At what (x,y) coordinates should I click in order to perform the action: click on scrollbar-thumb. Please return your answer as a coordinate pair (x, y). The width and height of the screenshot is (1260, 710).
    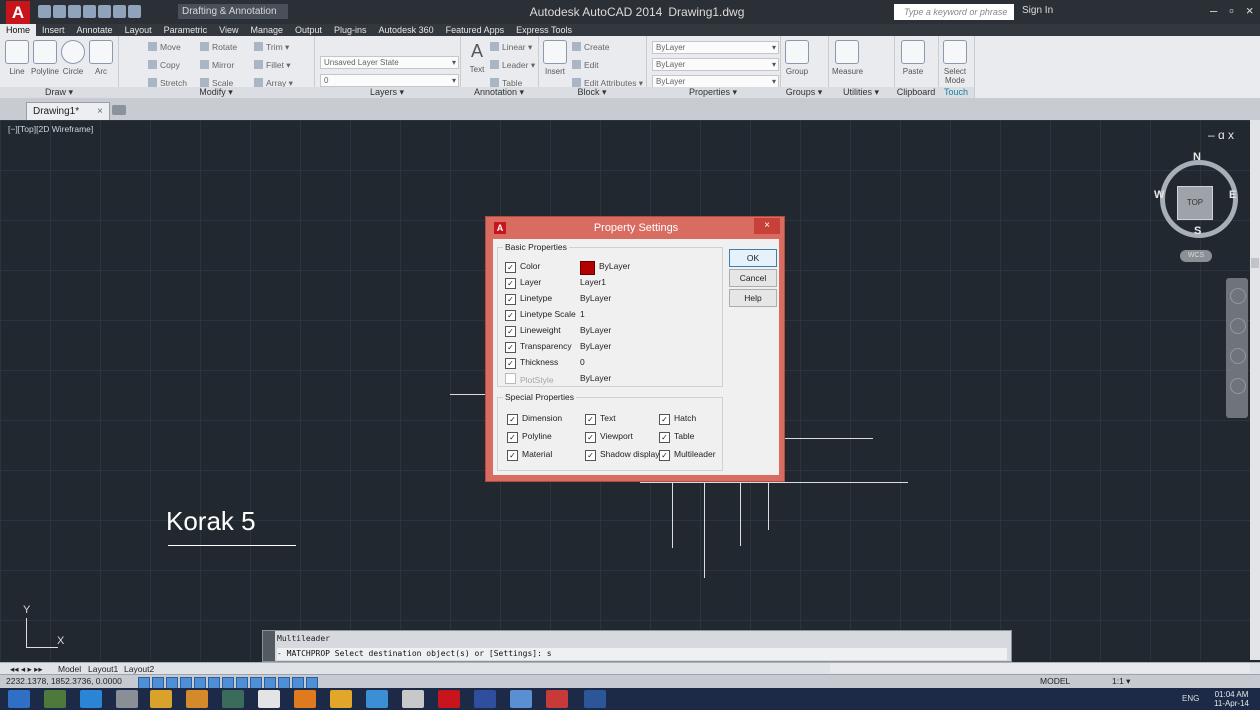
    Looking at the image, I should click on (1255, 263).